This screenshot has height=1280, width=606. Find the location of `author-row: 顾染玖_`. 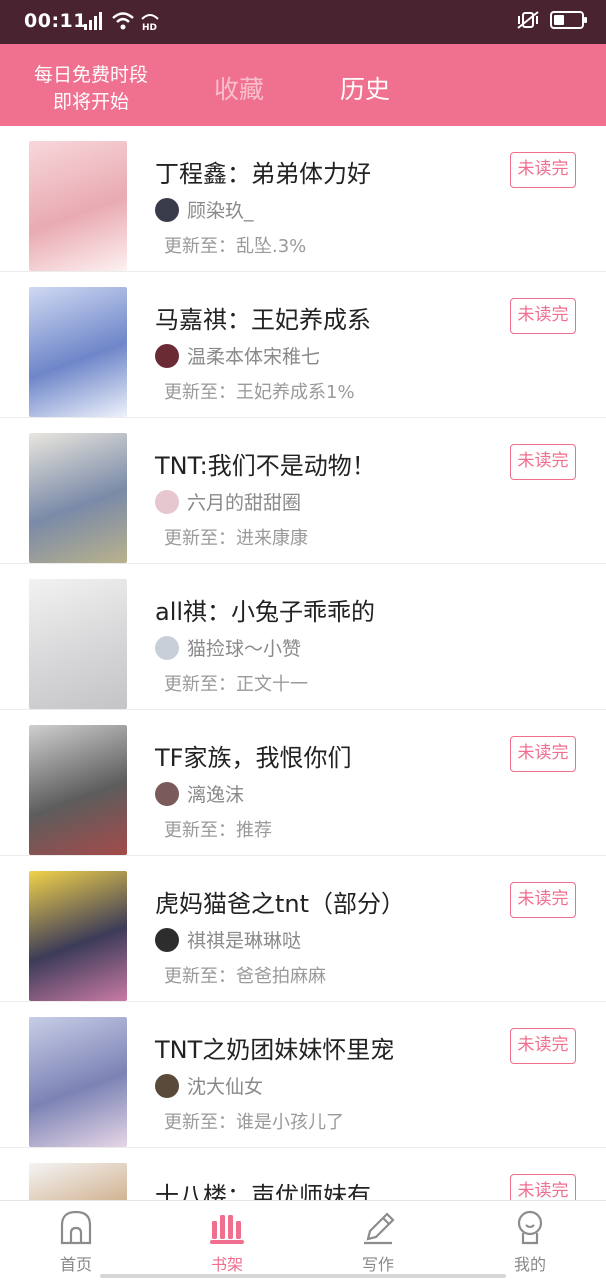

author-row: 顾染玖_ is located at coordinates (204, 209).